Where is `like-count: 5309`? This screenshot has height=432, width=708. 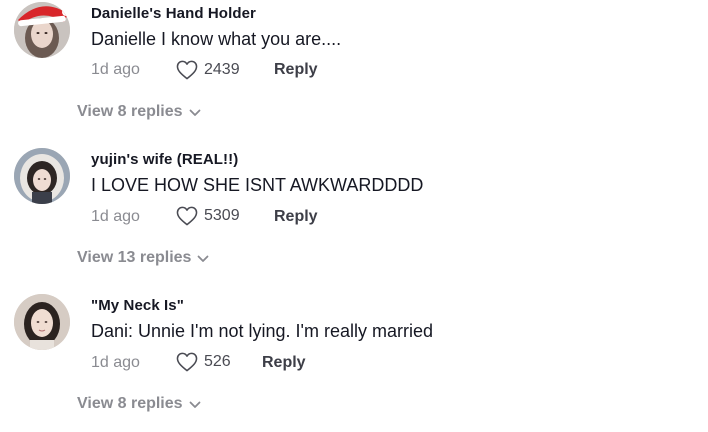
like-count: 5309 is located at coordinates (222, 215).